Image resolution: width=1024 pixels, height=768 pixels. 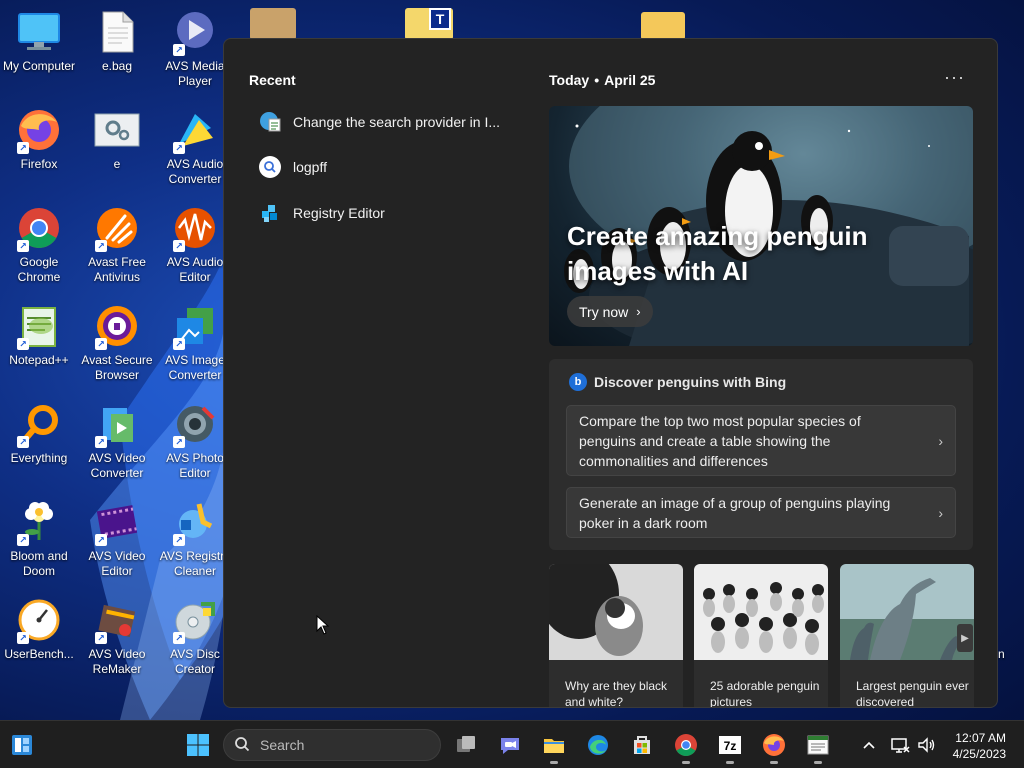 What do you see at coordinates (39, 32) in the screenshot?
I see `monitor-icon` at bounding box center [39, 32].